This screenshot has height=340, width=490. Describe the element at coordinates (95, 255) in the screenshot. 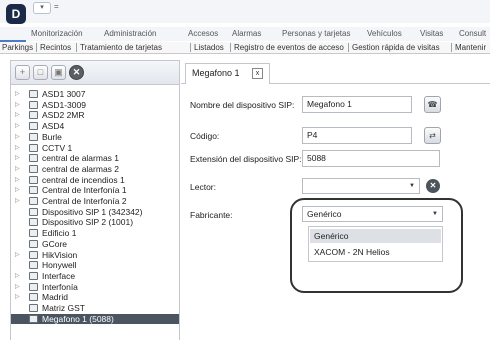

I see `tree-item: ▷ HikVision` at that location.